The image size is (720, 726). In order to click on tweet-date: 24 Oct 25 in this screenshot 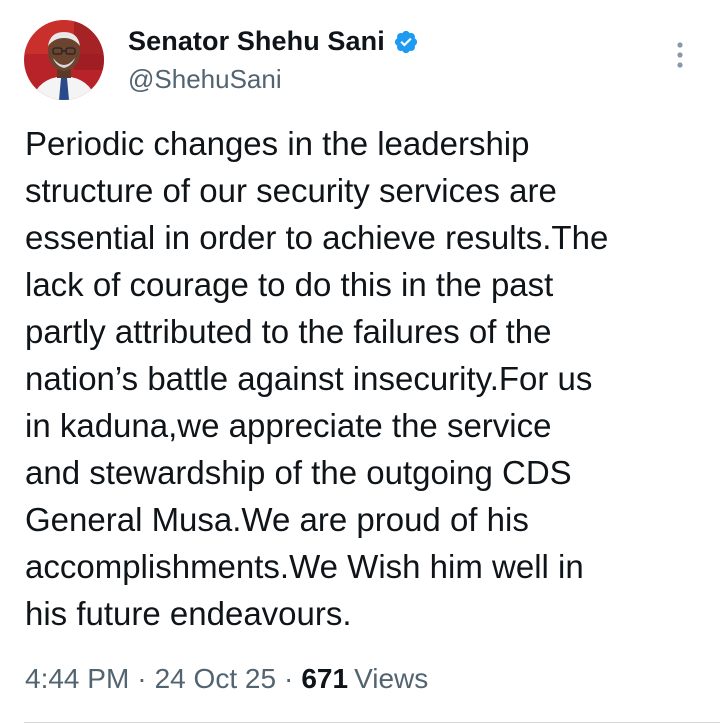, I will do `click(215, 679)`.